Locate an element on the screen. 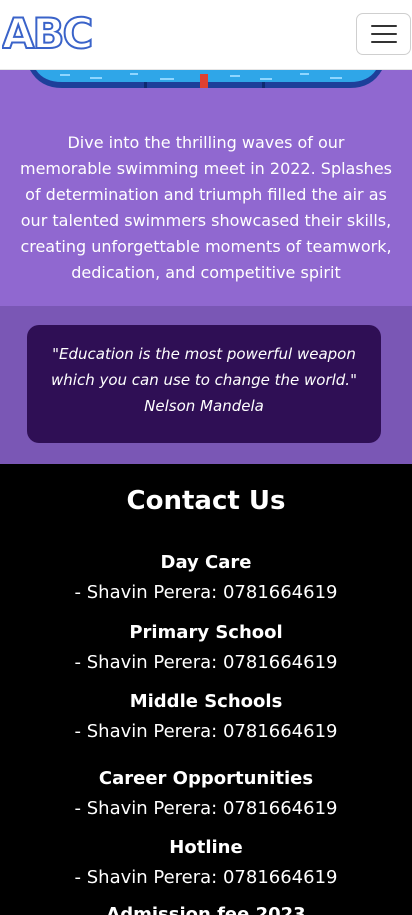 This screenshot has height=915, width=412. quote-author: Nelson Mandela is located at coordinates (204, 406).